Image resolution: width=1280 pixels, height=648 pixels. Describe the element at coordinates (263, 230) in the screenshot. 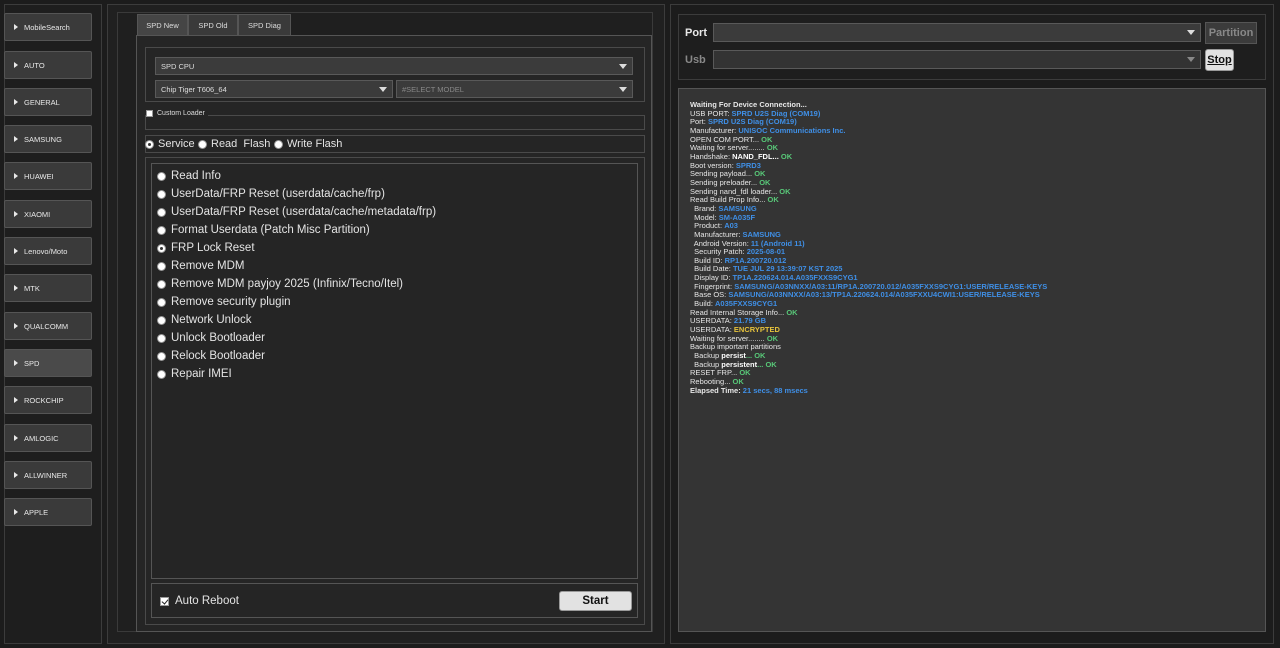

I see `operation-format-userdata: Format Userdata (Patch Misc Partition)` at that location.